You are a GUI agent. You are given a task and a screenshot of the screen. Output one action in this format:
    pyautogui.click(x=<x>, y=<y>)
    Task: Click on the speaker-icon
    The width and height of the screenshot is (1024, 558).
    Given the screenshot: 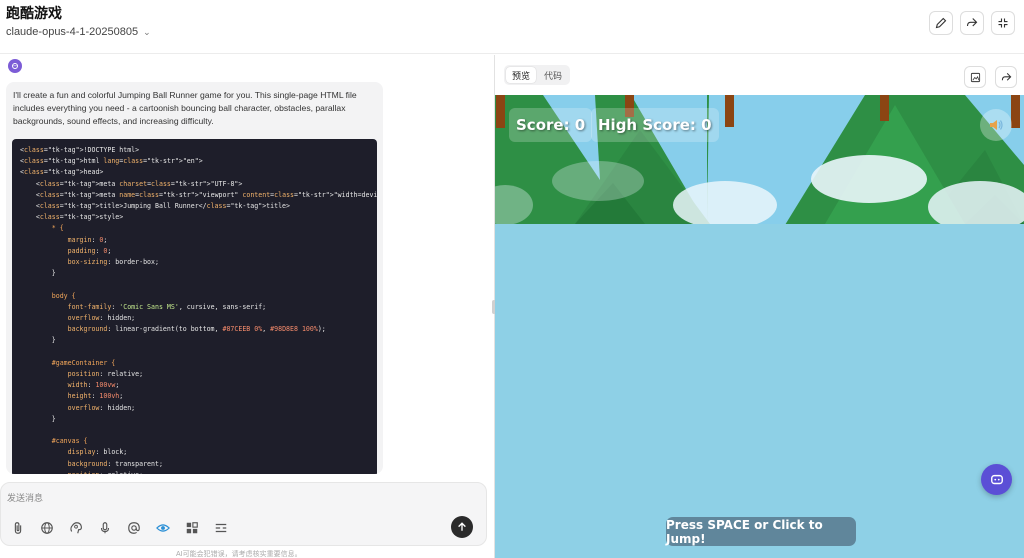 What is the action you would take?
    pyautogui.click(x=996, y=125)
    